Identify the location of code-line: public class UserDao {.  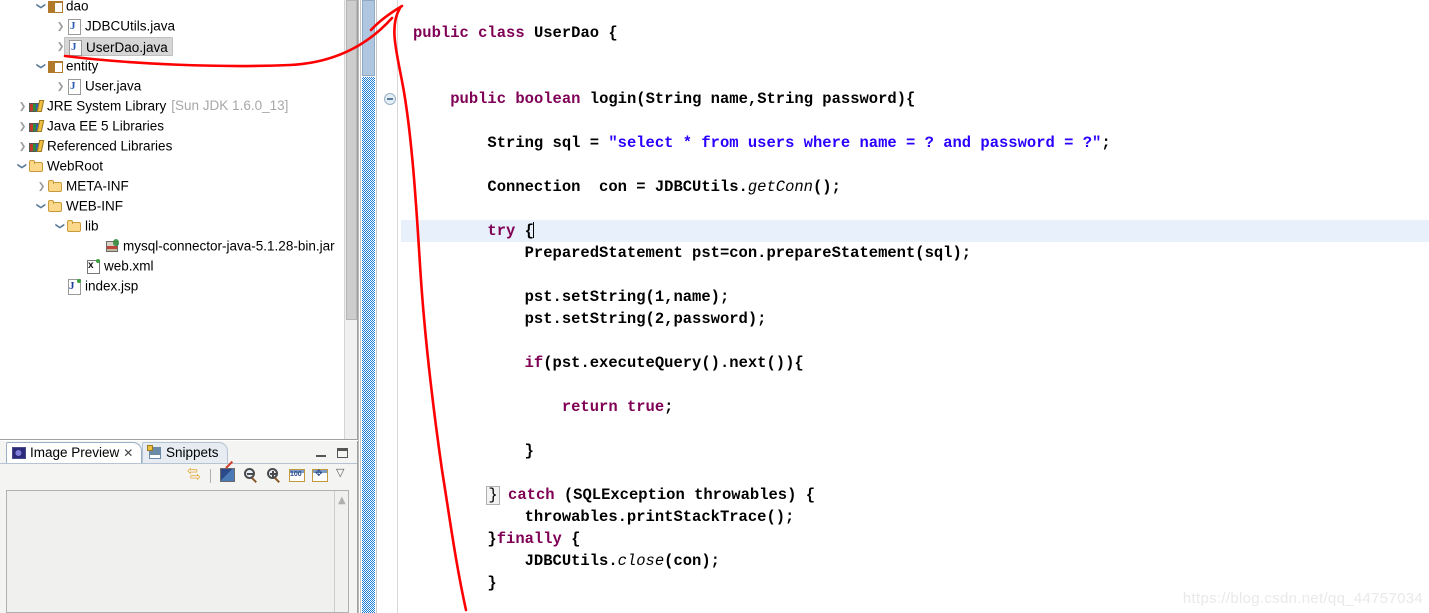
(915, 33).